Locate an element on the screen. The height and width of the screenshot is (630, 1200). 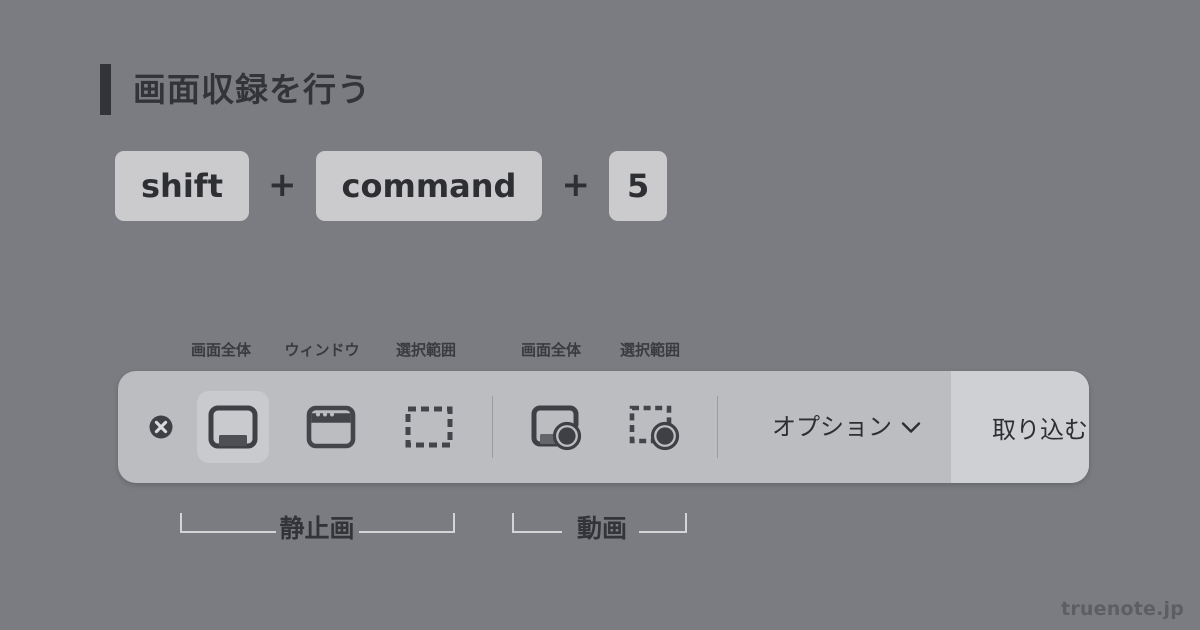
capture-button-label: 取り込む is located at coordinates (1040, 429).